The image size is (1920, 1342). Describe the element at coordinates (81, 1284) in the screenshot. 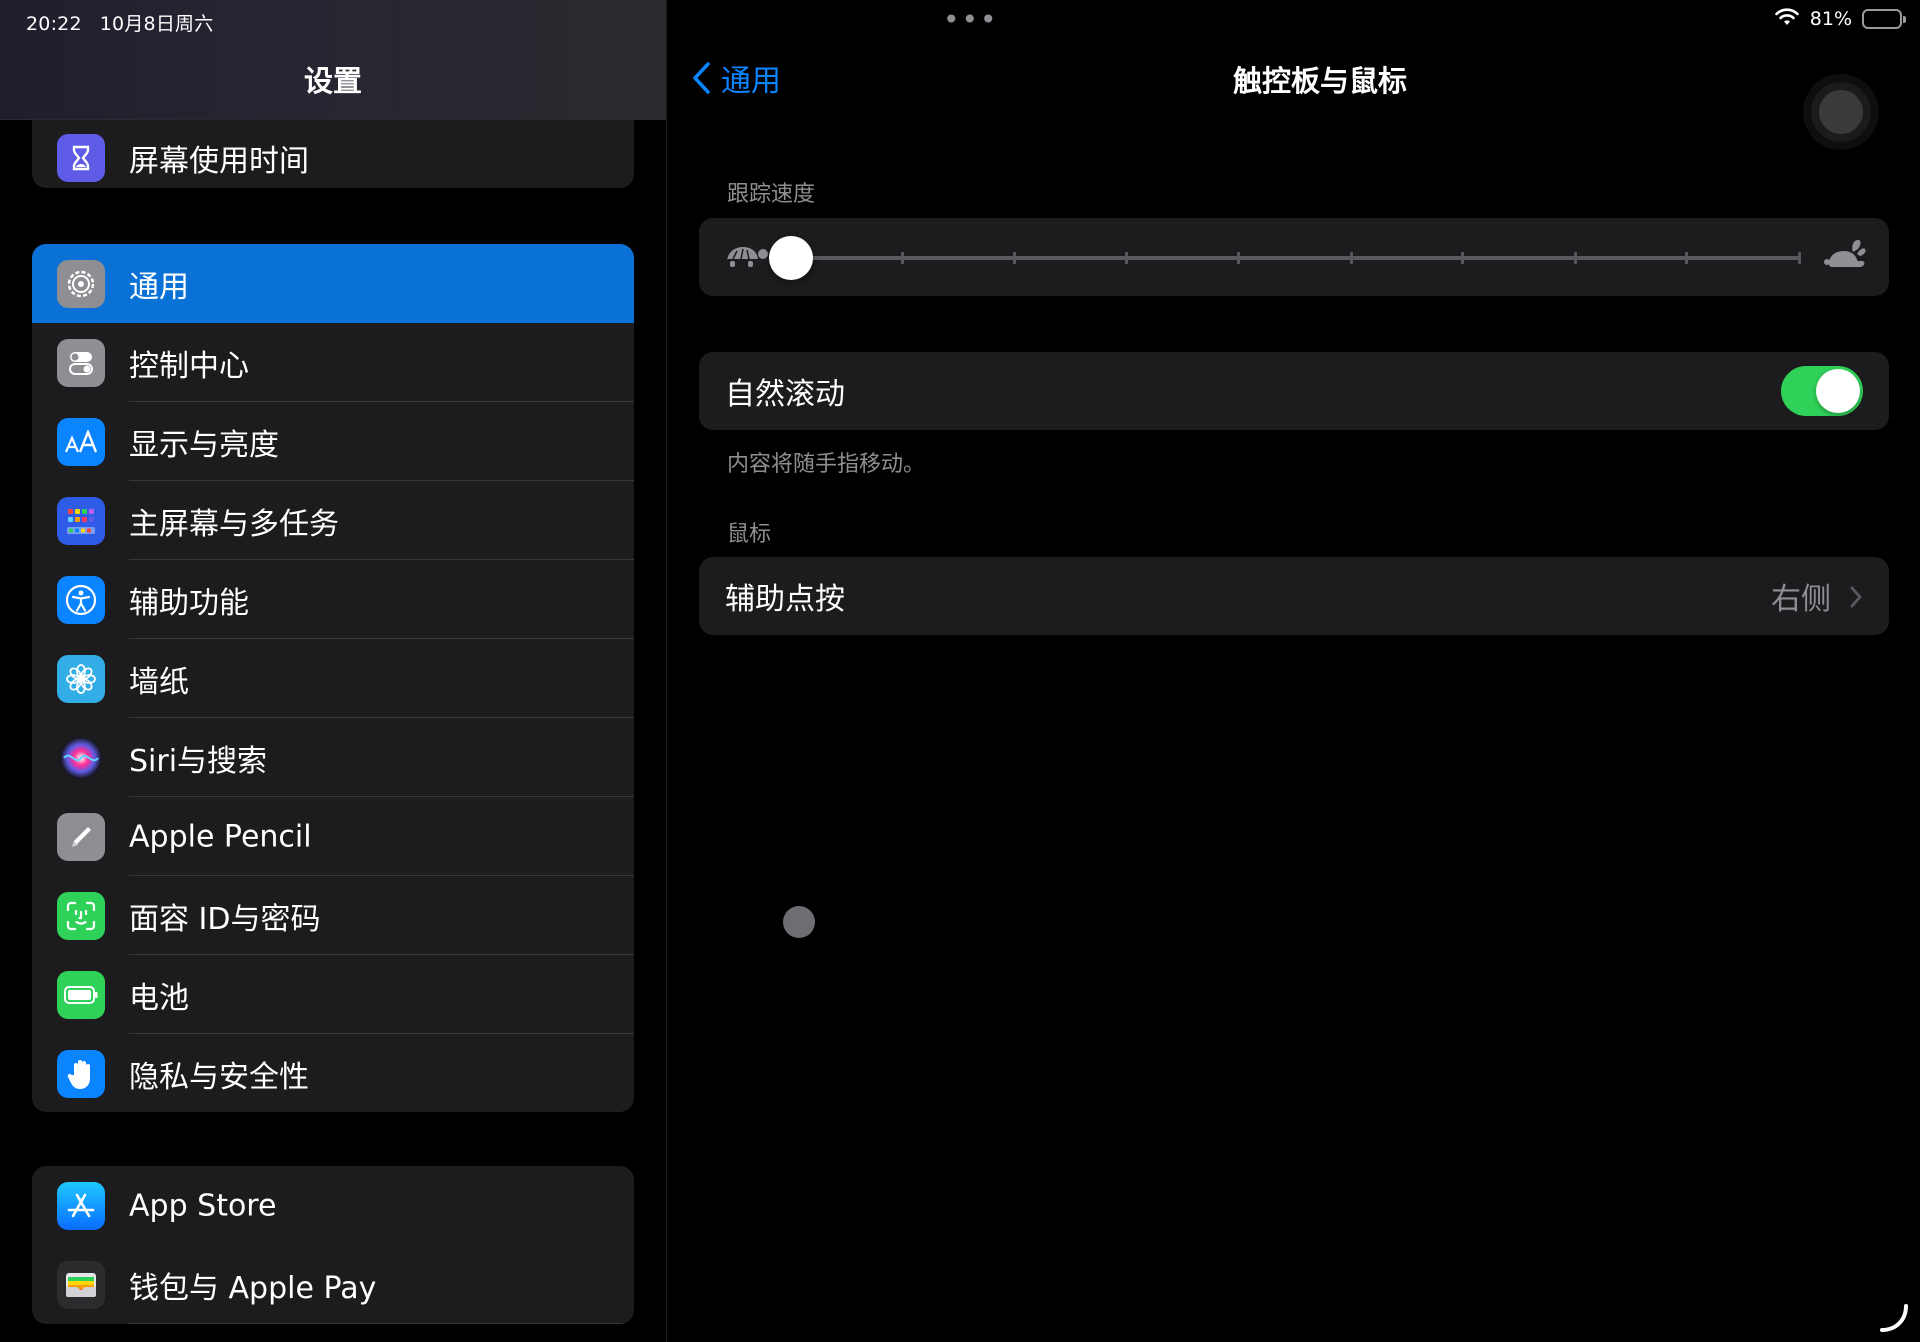

I see `wallet-icon` at that location.